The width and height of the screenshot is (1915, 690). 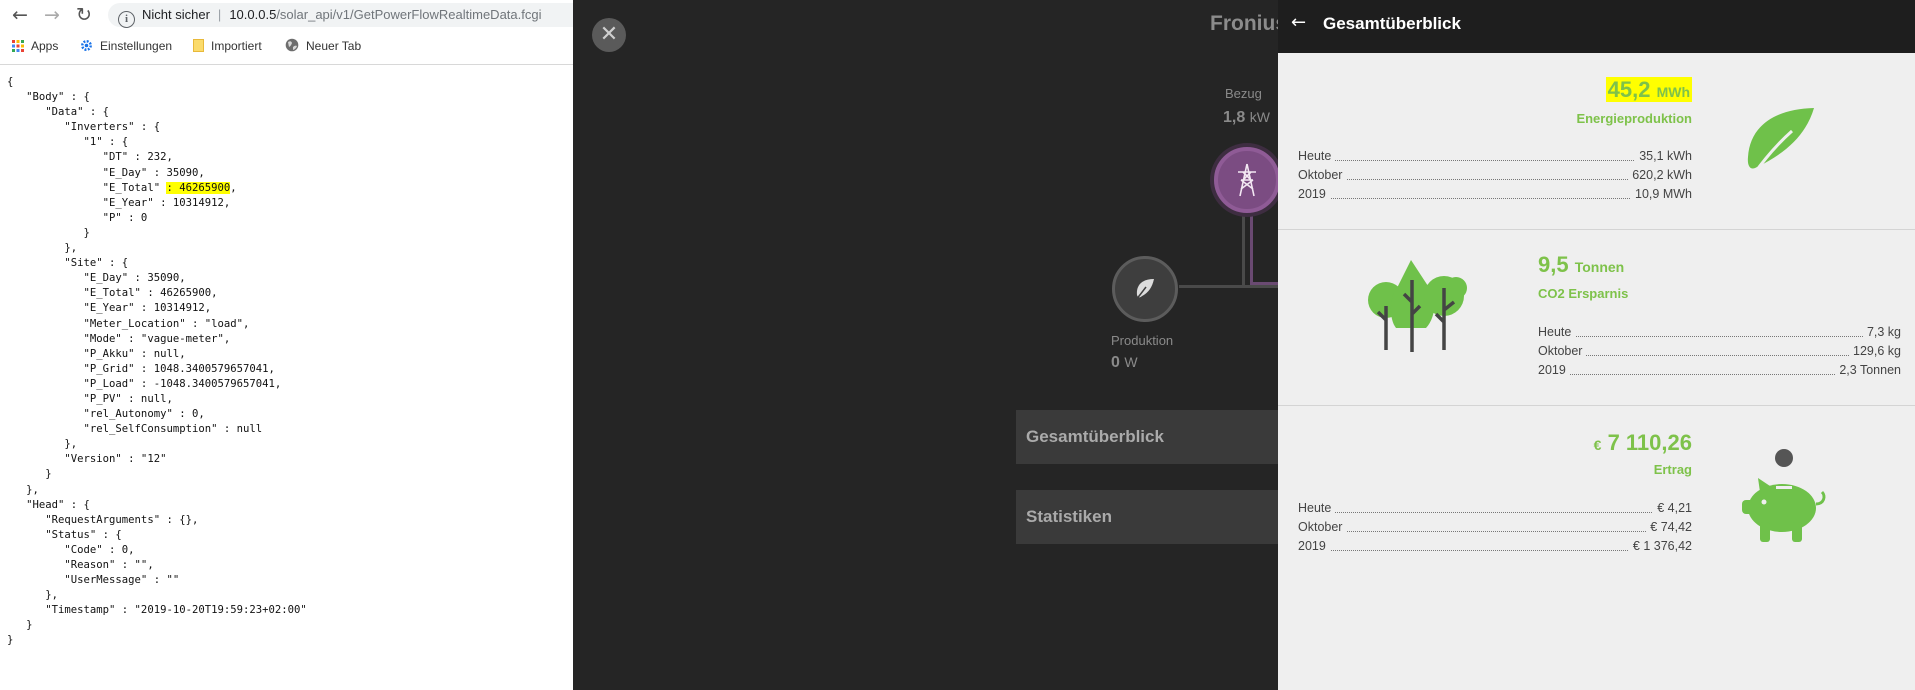 I want to click on co2-row: Heute 7,3 kg, so click(x=1719, y=332).